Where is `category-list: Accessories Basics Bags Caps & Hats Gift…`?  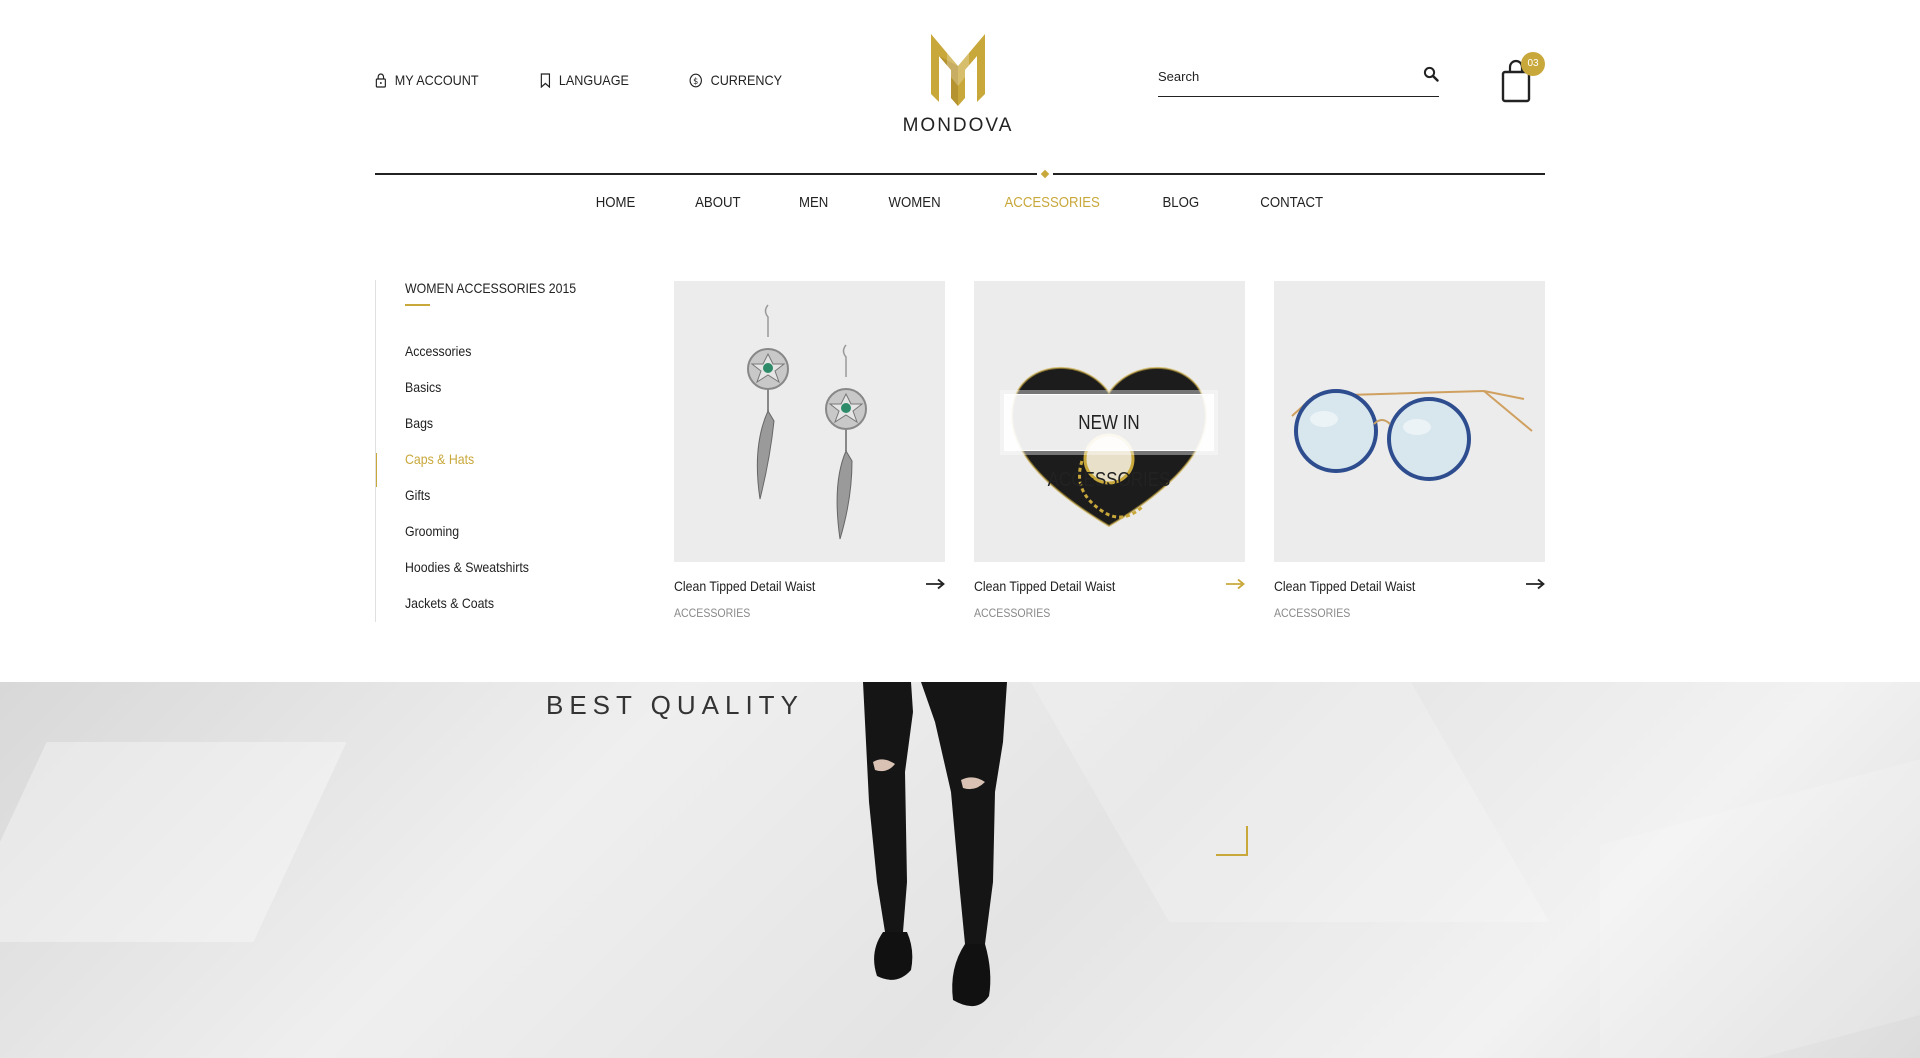 category-list: Accessories Basics Bags Caps & Hats Gift… is located at coordinates (500, 486).